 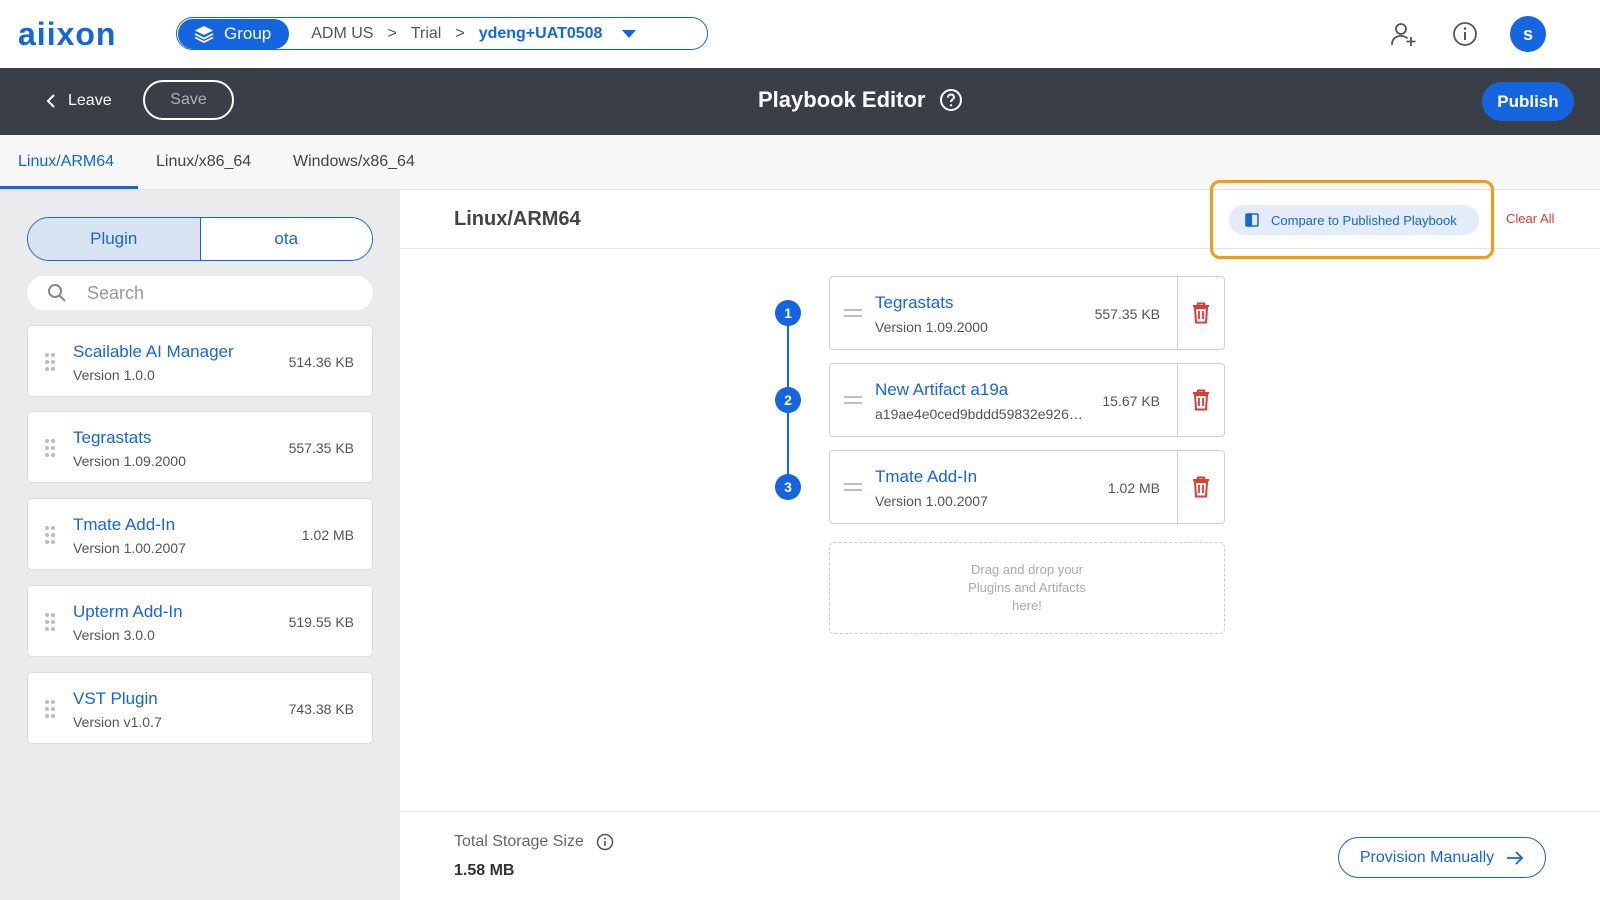 I want to click on playbook-item: Tmate Add-In Version 1.00.2007 1.02 MB, so click(x=1027, y=487).